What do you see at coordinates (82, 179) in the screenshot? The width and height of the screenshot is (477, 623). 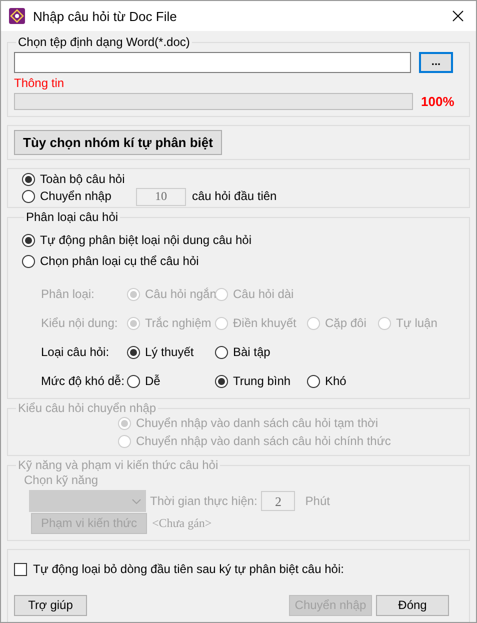 I see `radio-label: Toàn bộ câu hỏi` at bounding box center [82, 179].